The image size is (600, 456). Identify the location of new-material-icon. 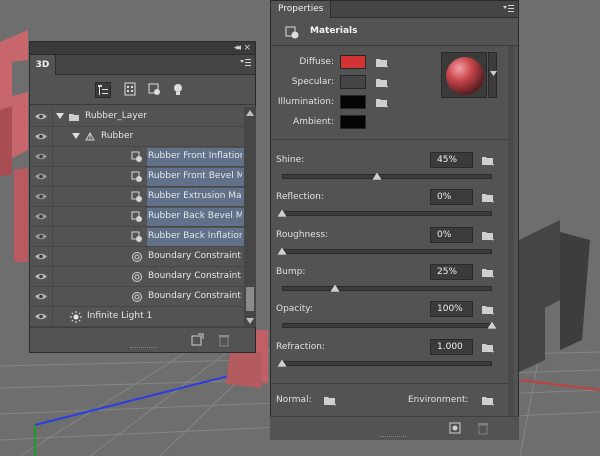
(455, 429).